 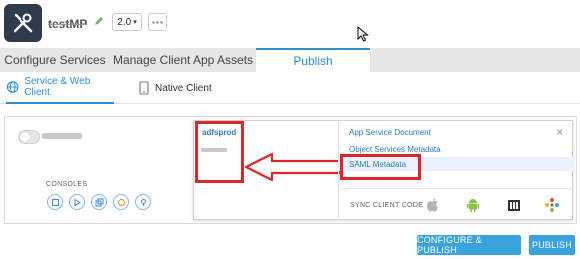 I want to click on subtab-service-web-client: Service & Web Client, so click(x=60, y=88).